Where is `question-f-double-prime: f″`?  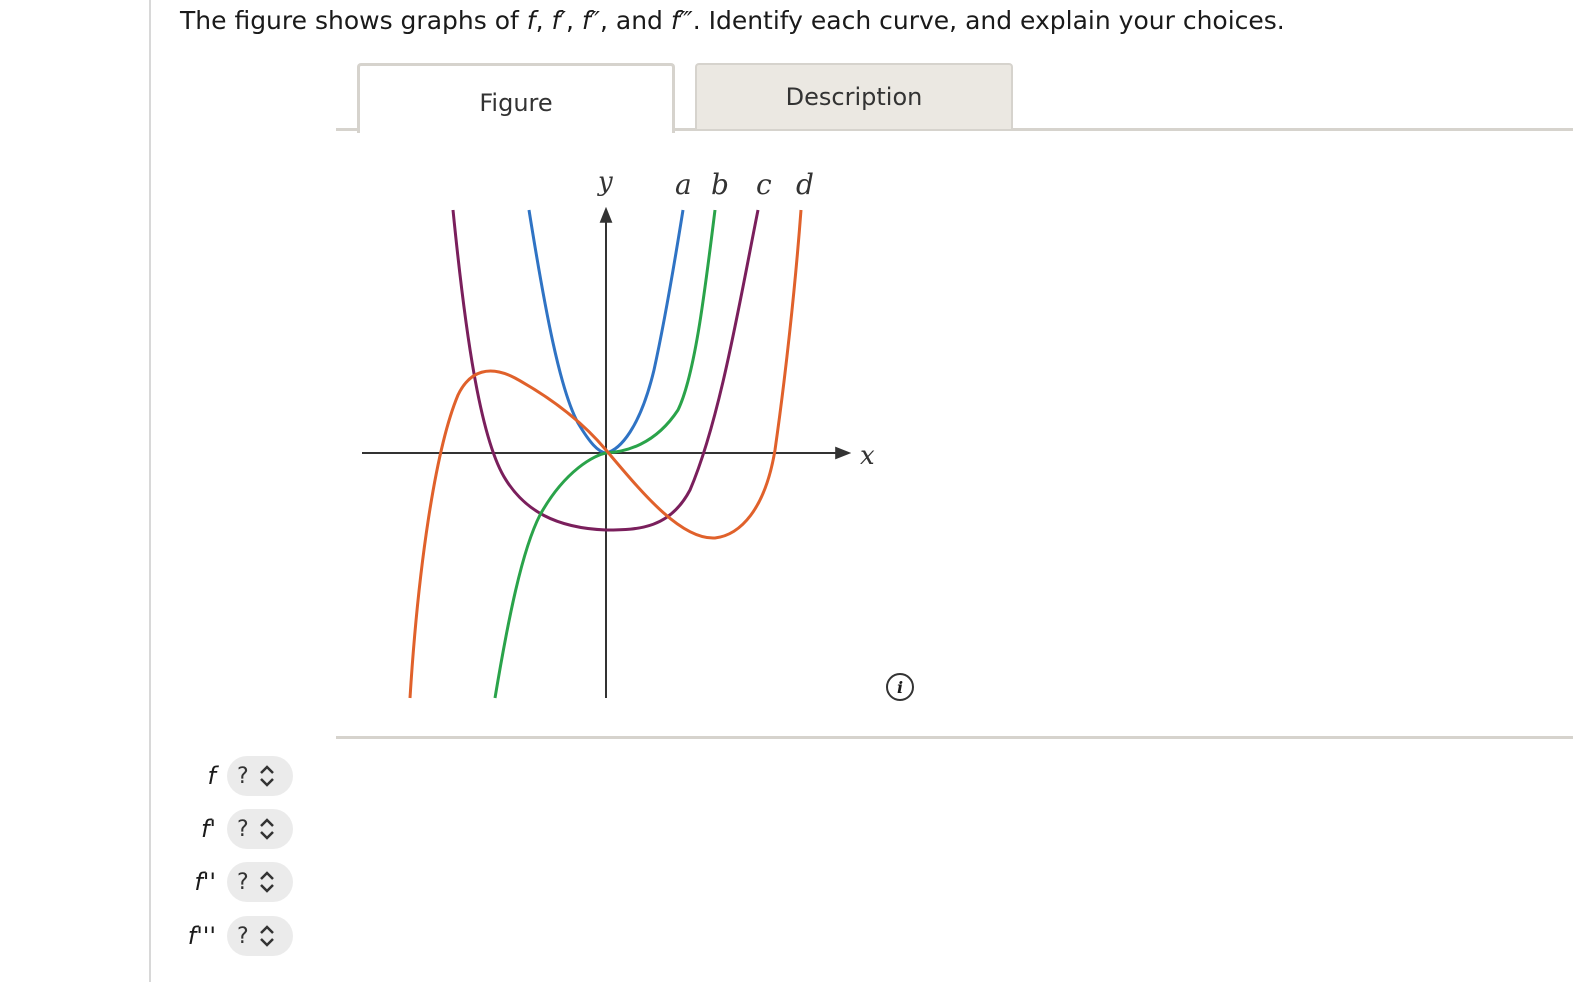 question-f-double-prime: f″ is located at coordinates (590, 20).